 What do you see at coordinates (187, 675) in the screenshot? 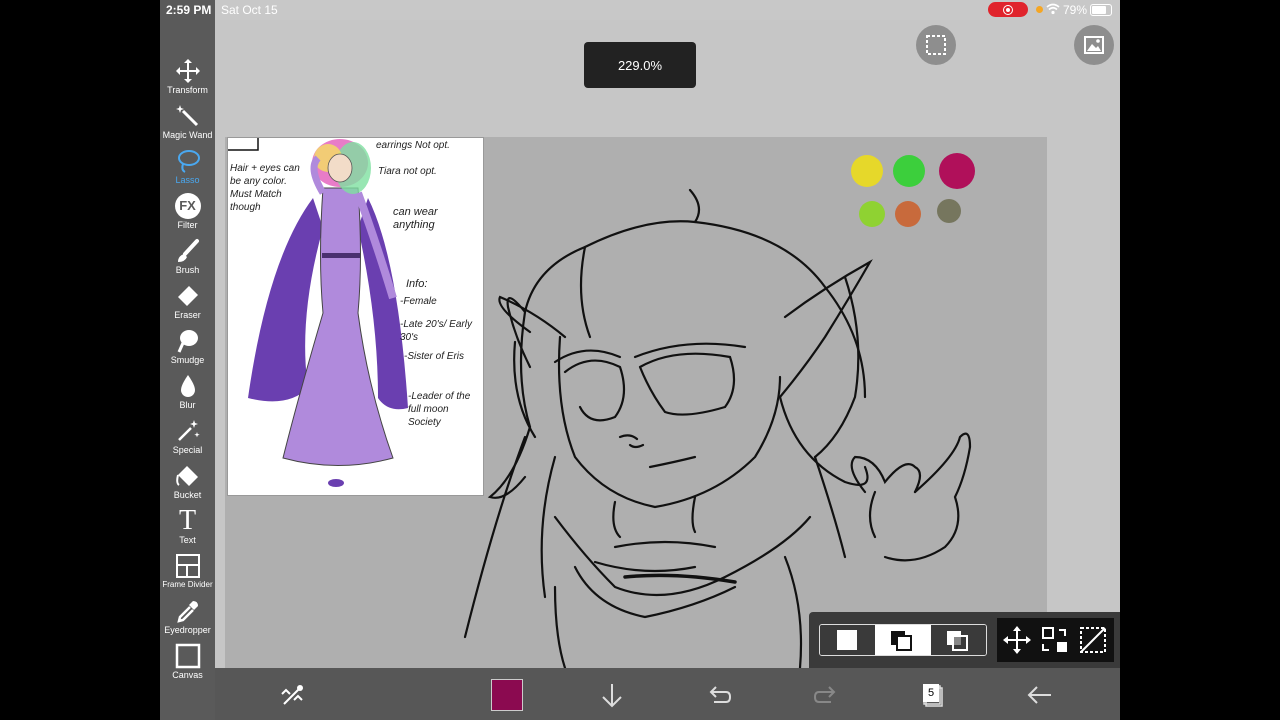
I see `tool-label: Canvas` at bounding box center [187, 675].